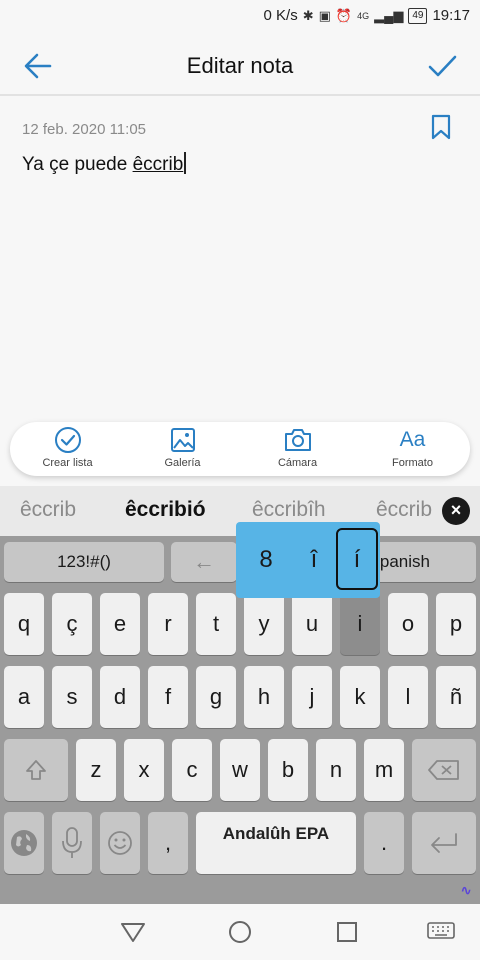  What do you see at coordinates (48, 510) in the screenshot?
I see `suggestion-1: êccrib` at bounding box center [48, 510].